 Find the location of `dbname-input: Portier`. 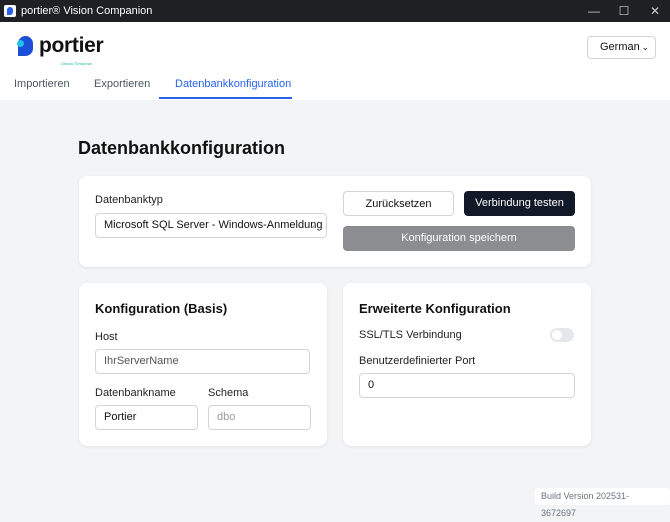

dbname-input: Portier is located at coordinates (146, 417).